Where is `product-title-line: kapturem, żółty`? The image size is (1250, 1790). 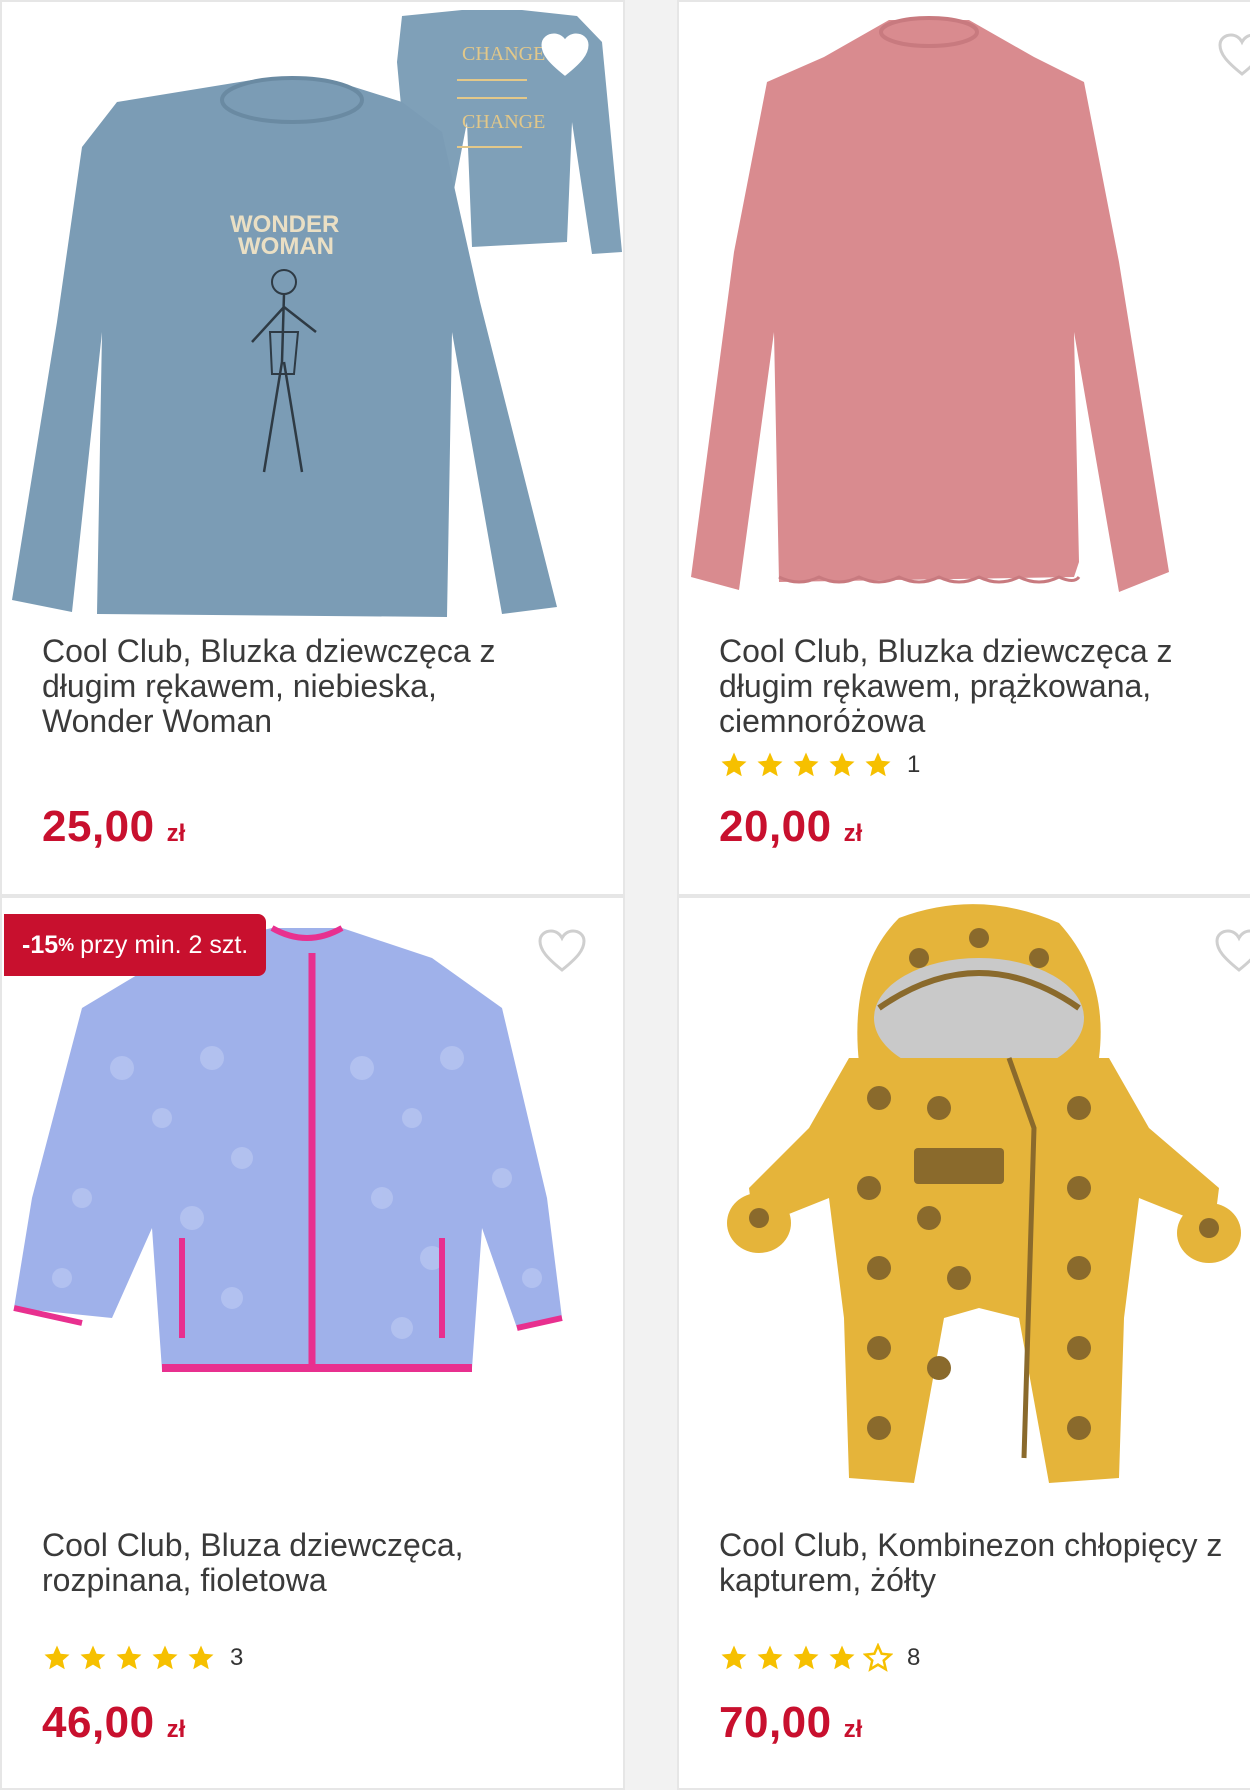
product-title-line: kapturem, żółty is located at coordinates (827, 1580).